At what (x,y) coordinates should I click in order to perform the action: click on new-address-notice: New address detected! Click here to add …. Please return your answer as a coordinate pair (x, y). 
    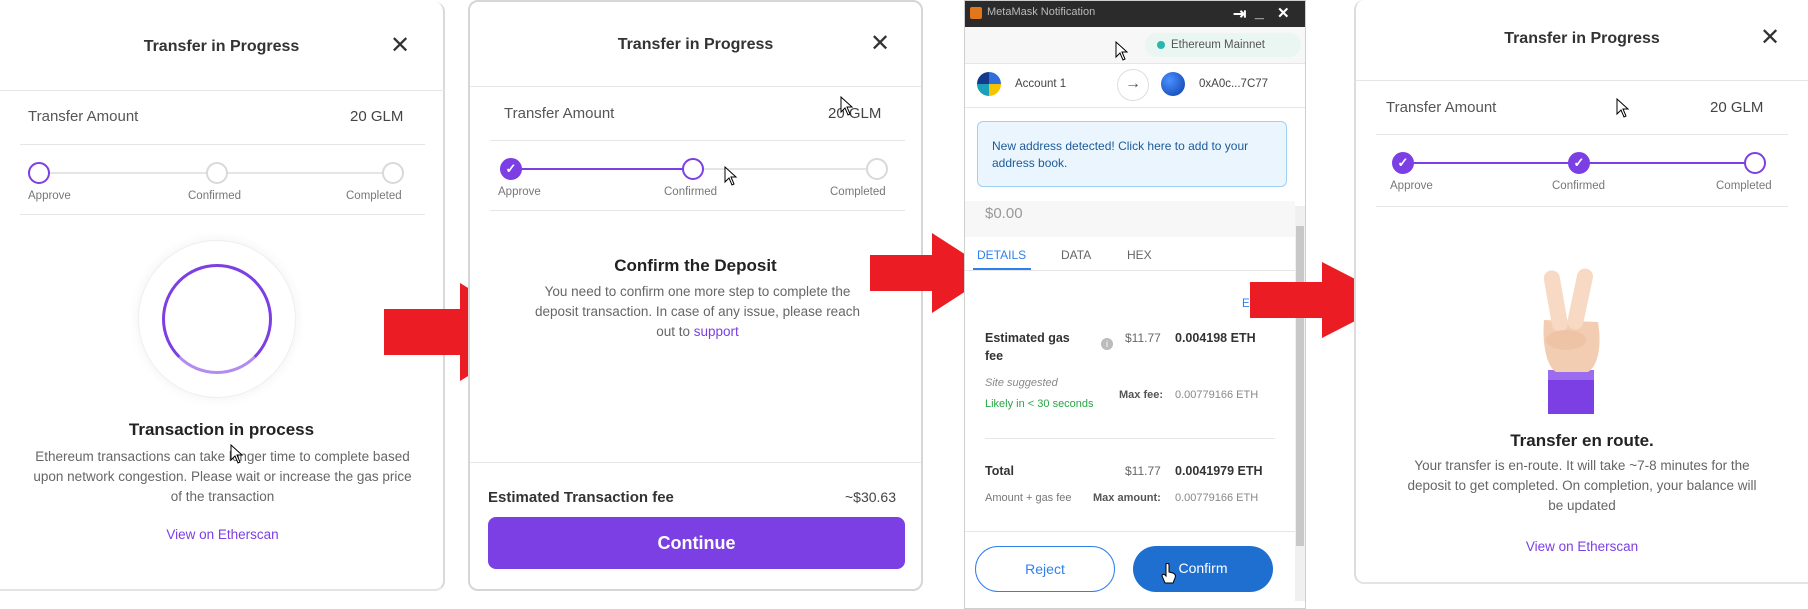
    Looking at the image, I should click on (1132, 154).